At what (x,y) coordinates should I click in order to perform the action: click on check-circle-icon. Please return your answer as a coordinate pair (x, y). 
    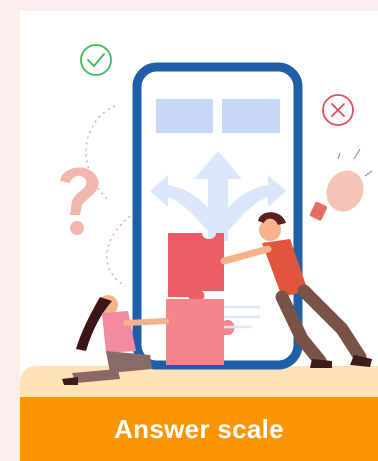
    Looking at the image, I should click on (96, 60).